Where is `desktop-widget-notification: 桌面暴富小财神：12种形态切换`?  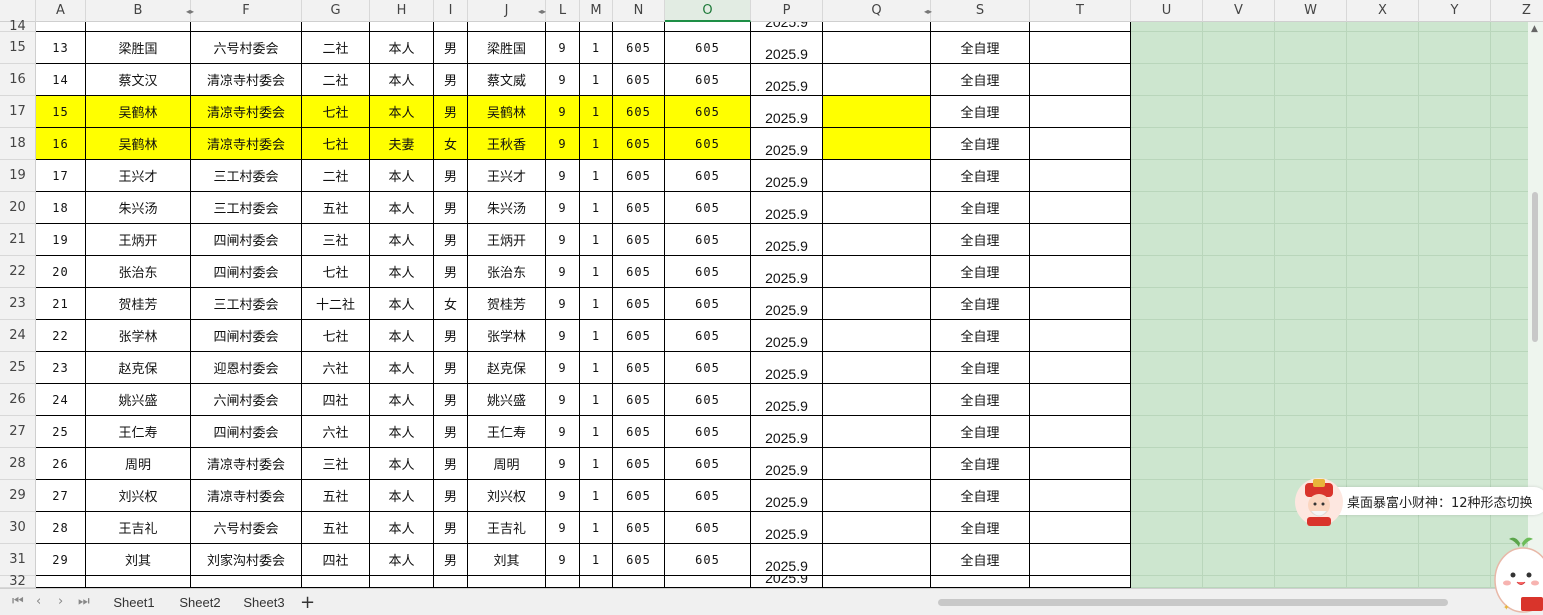 desktop-widget-notification: 桌面暴富小财神：12种形态切换 is located at coordinates (1418, 501).